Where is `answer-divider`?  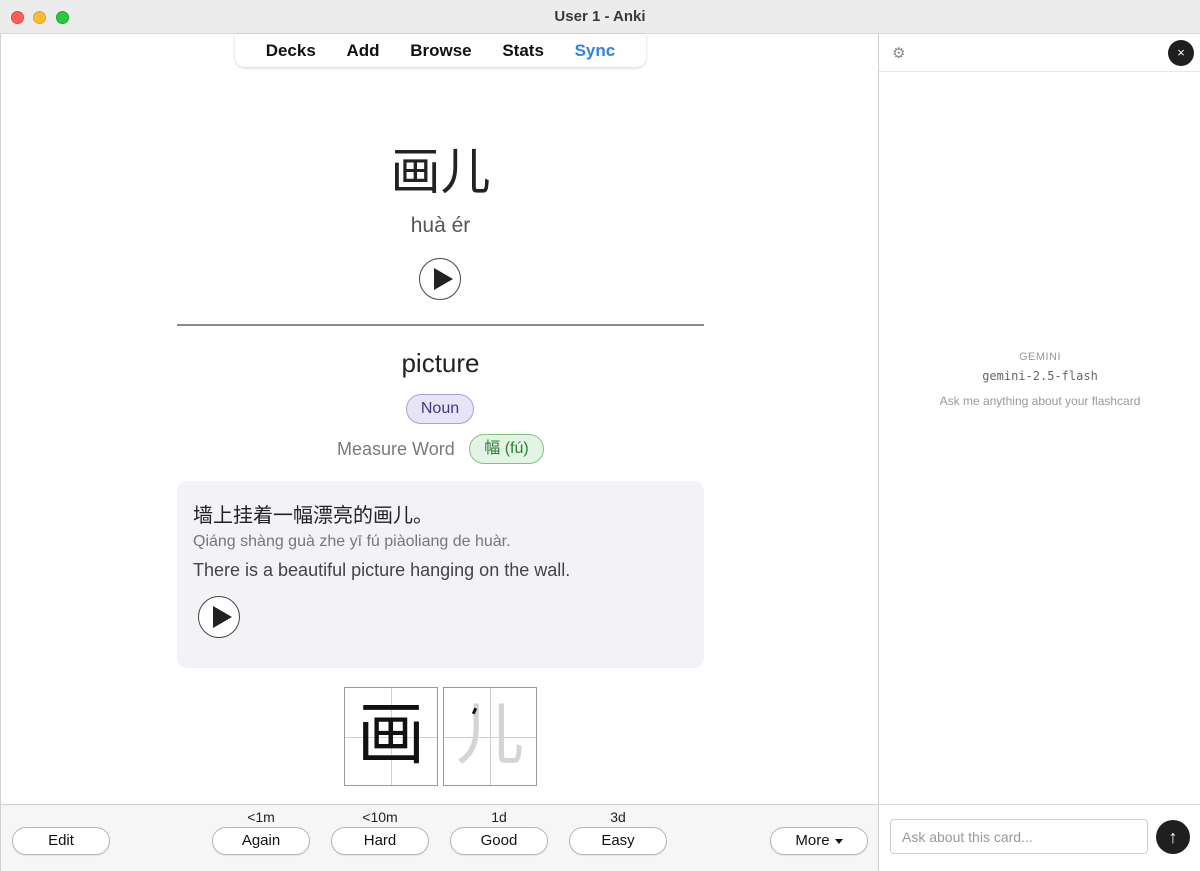
answer-divider is located at coordinates (440, 325).